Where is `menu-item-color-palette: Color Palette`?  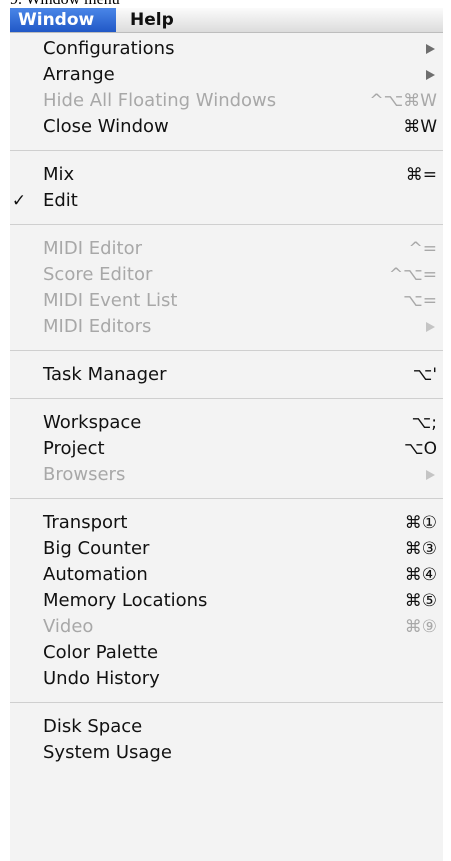
menu-item-color-palette: Color Palette is located at coordinates (226, 653).